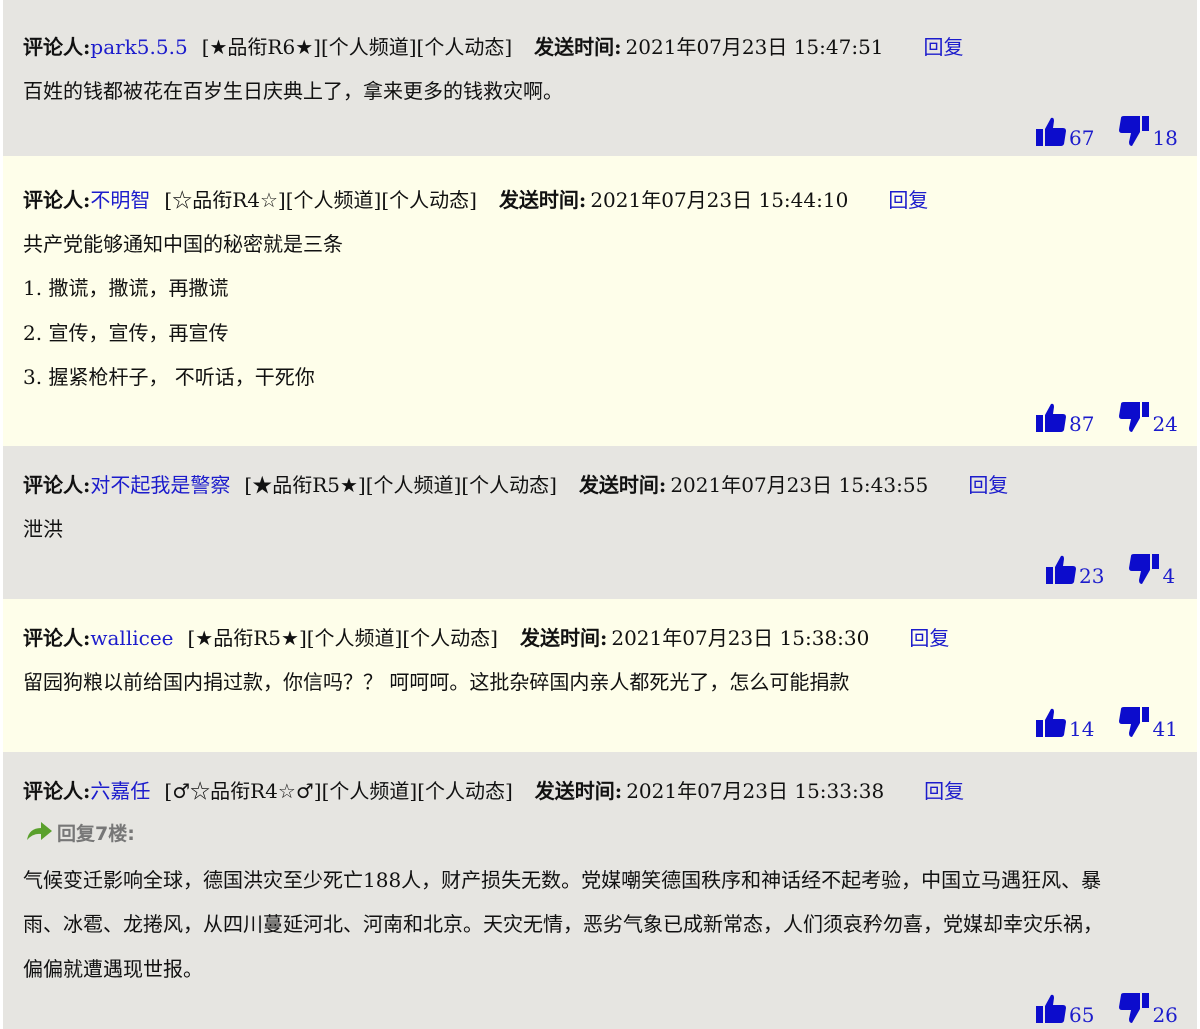 The width and height of the screenshot is (1200, 1029). Describe the element at coordinates (1106, 418) in the screenshot. I see `vote-controls: 87 24` at that location.